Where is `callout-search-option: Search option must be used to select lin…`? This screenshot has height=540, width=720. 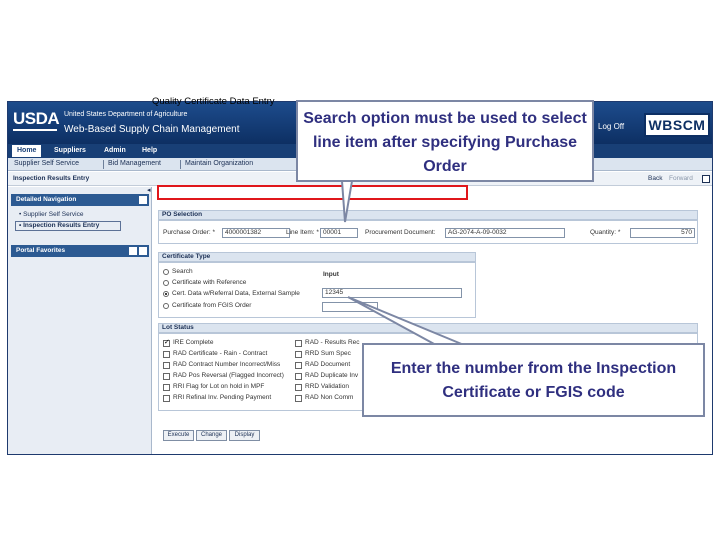
callout-search-option: Search option must be used to select lin… is located at coordinates (445, 141).